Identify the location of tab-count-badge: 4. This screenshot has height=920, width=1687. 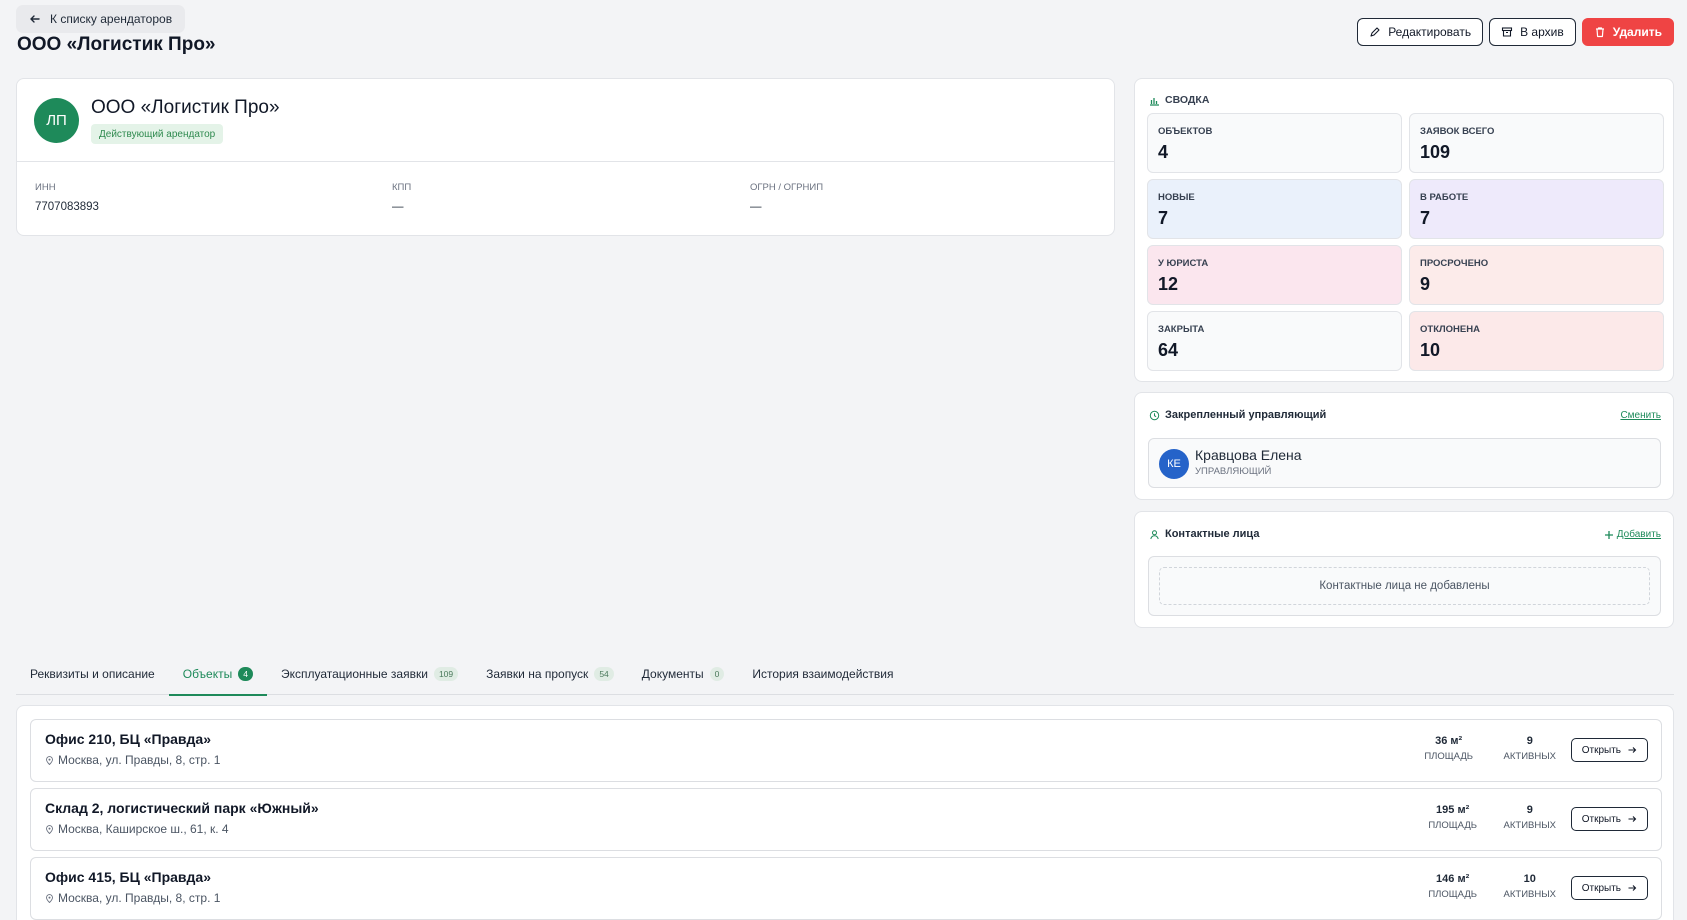
(245, 673).